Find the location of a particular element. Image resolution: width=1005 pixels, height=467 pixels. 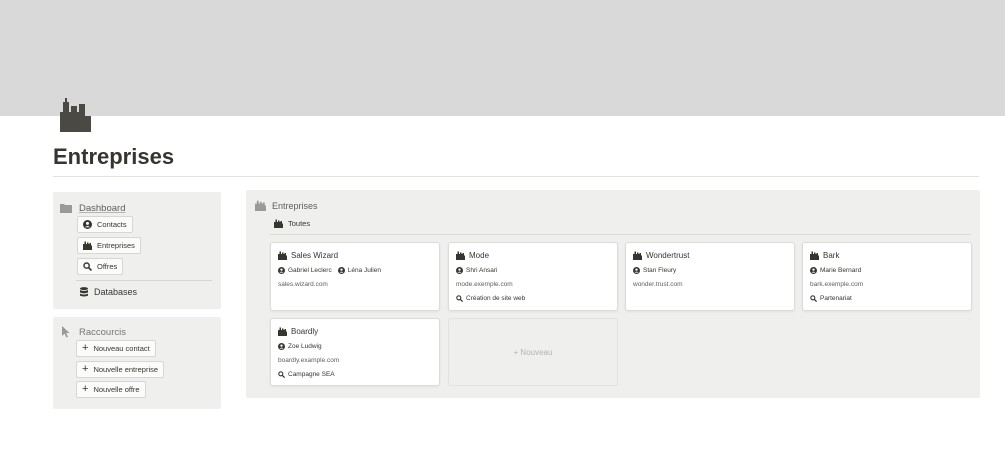

contact-name: Gabriel Leclerc is located at coordinates (310, 270).